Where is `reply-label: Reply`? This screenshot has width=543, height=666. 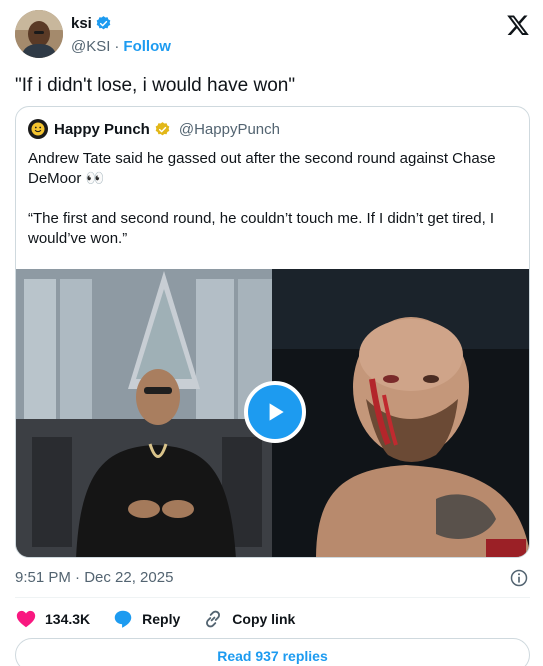 reply-label: Reply is located at coordinates (161, 619).